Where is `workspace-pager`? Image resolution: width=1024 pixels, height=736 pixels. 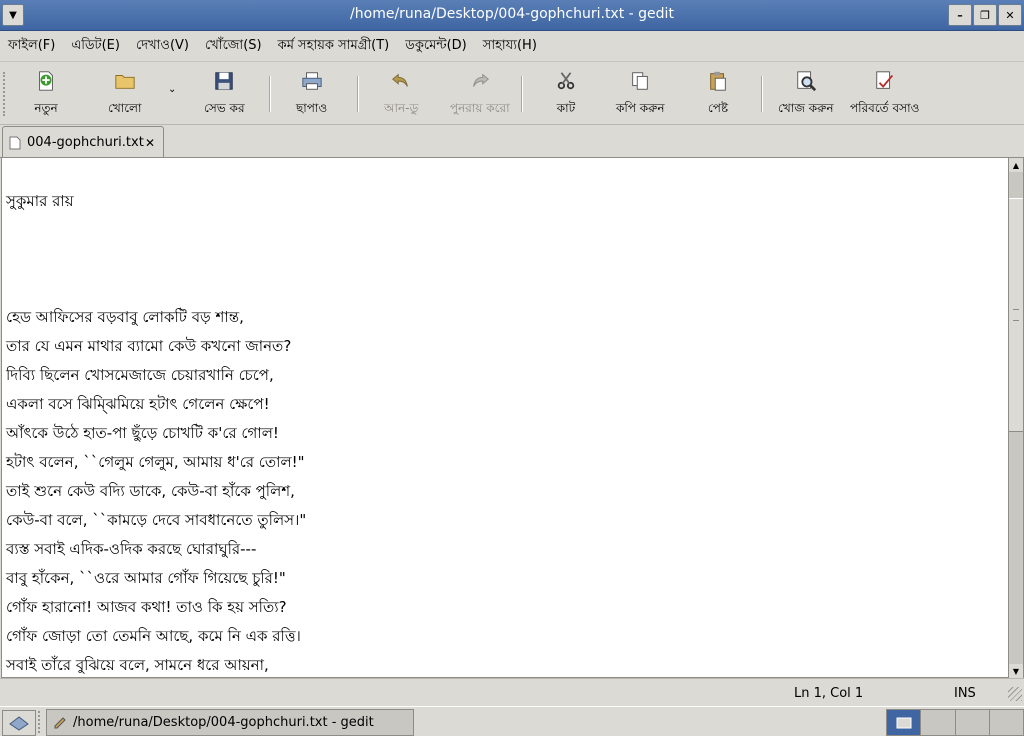 workspace-pager is located at coordinates (955, 722).